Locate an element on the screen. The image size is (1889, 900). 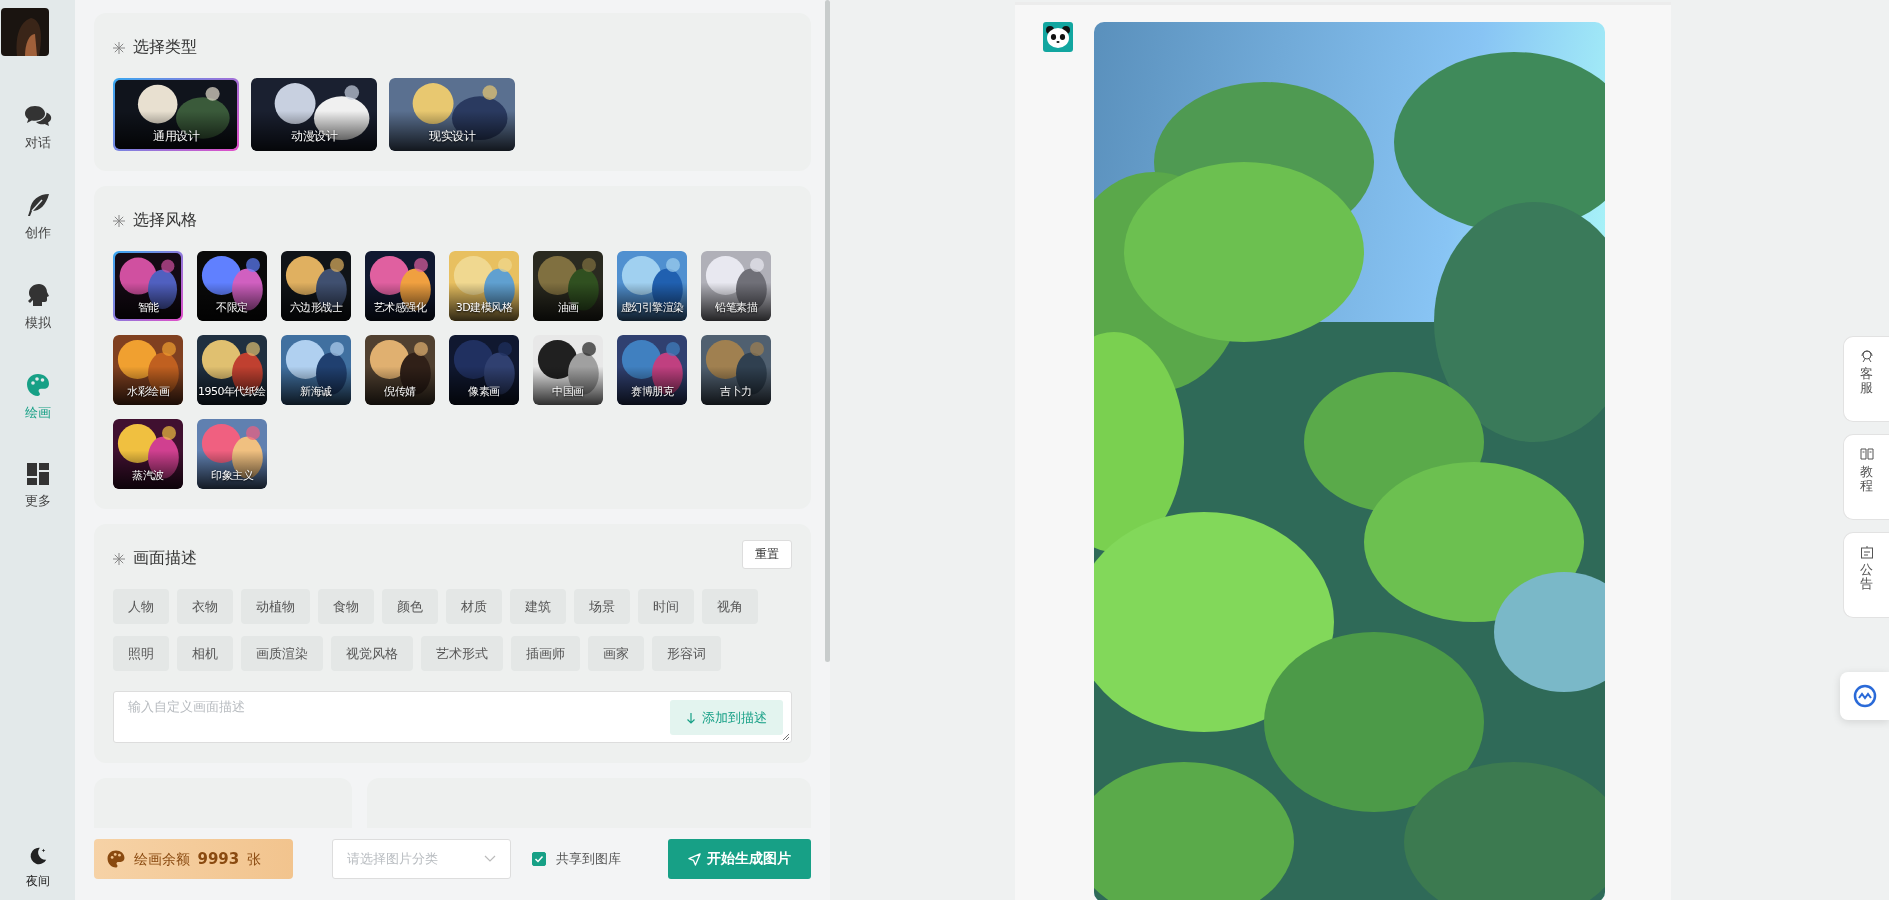
section-title: 选择类型 is located at coordinates (165, 47).